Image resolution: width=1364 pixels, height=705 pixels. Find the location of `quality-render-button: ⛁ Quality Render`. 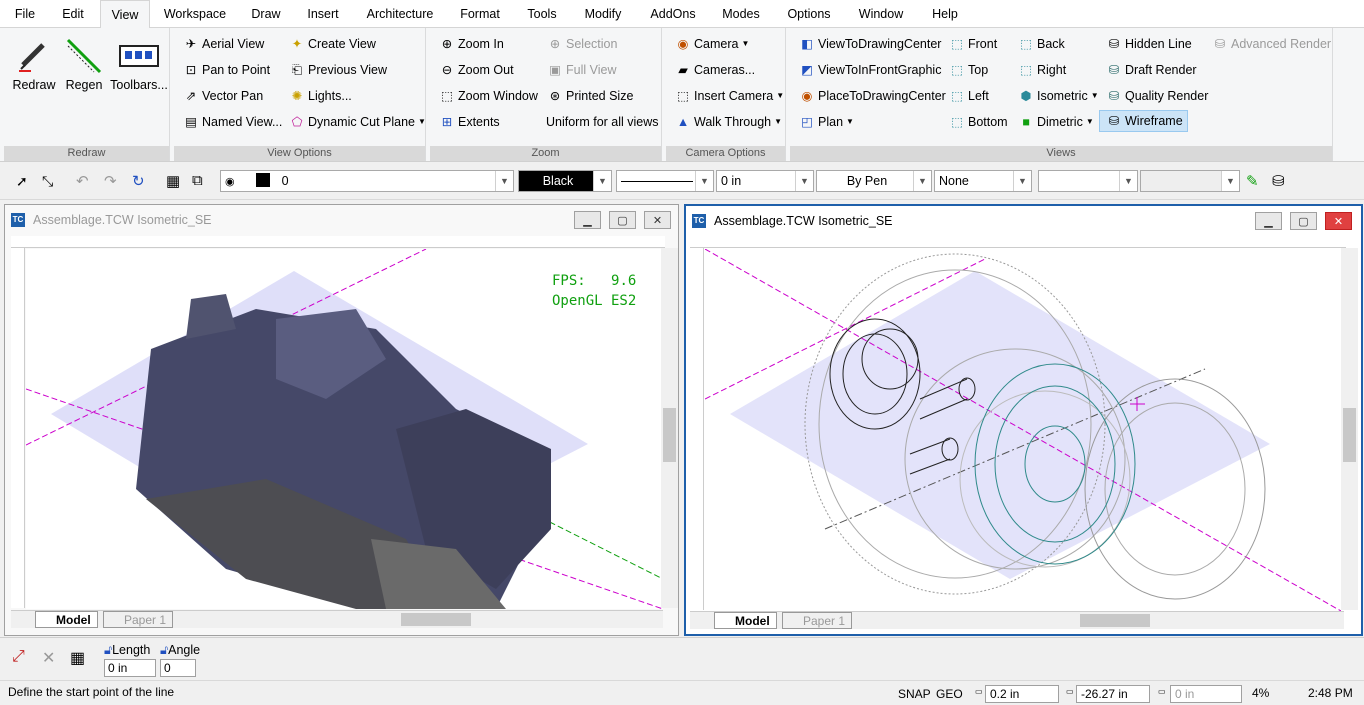

quality-render-button: ⛁ Quality Render is located at coordinates (1157, 96).